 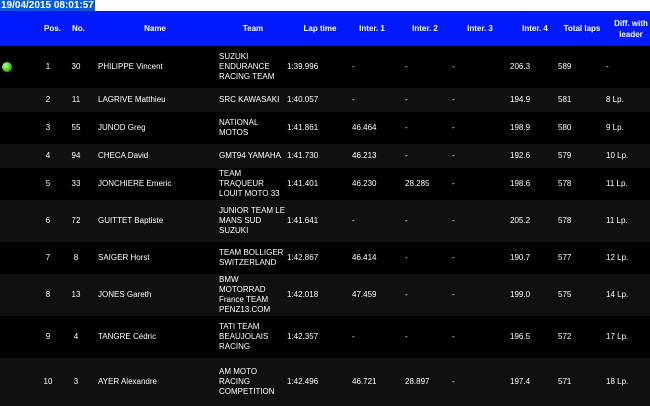 I want to click on cell-total-laps: 577, so click(x=565, y=257).